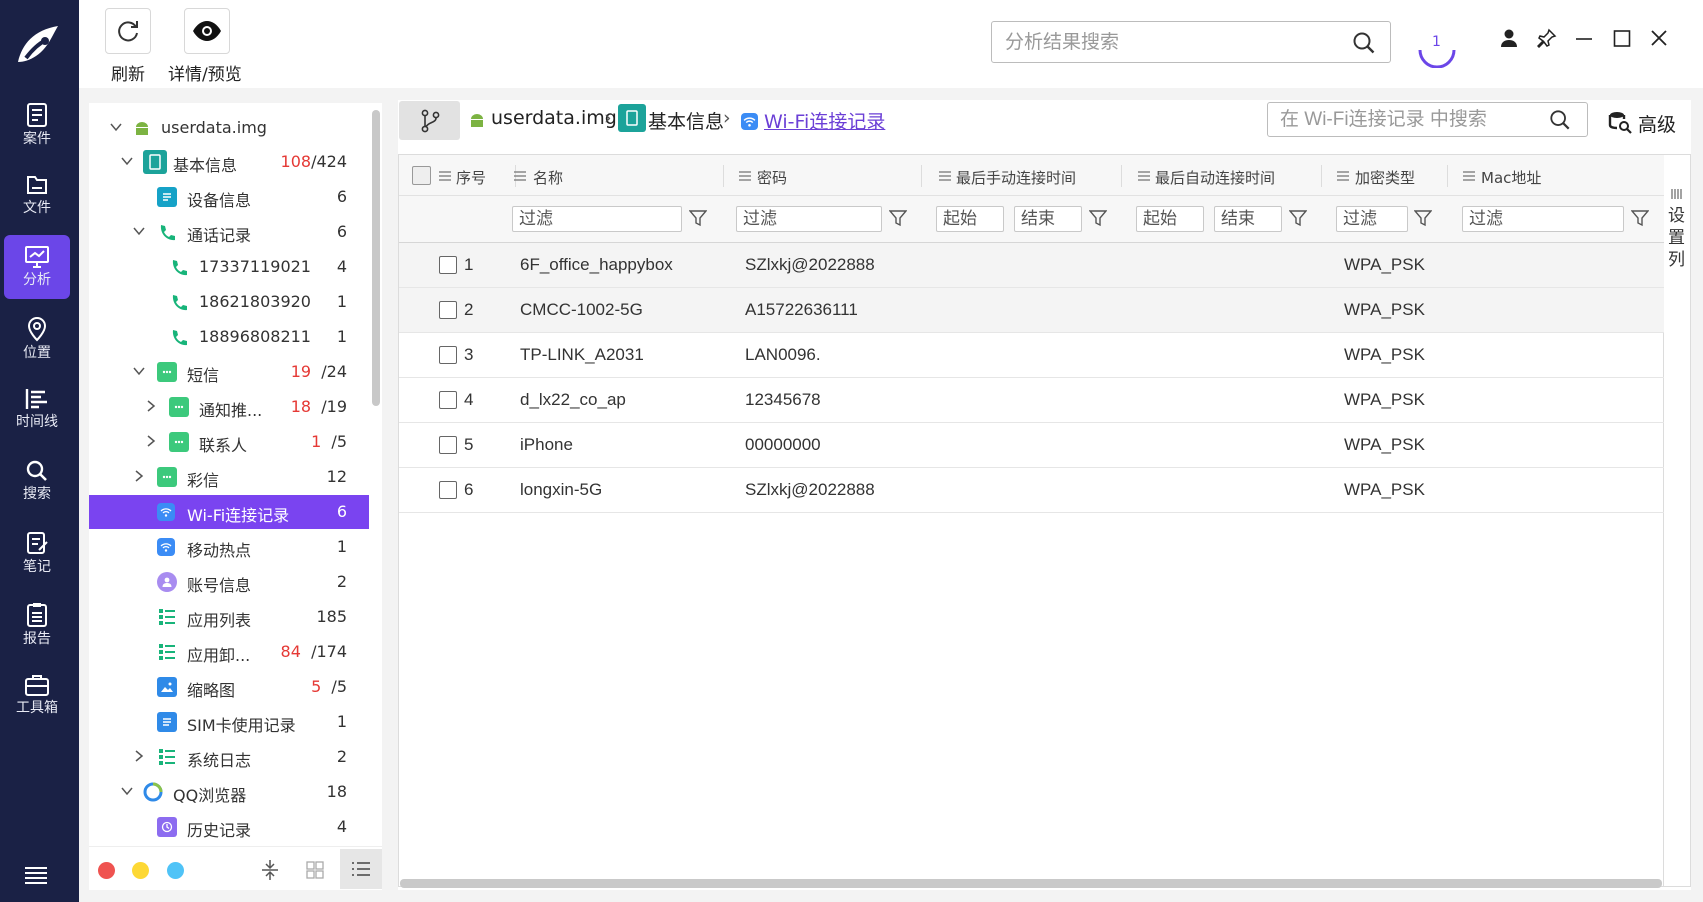 The width and height of the screenshot is (1703, 902). What do you see at coordinates (1643, 122) in the screenshot?
I see `advanced-search-button: 高级` at bounding box center [1643, 122].